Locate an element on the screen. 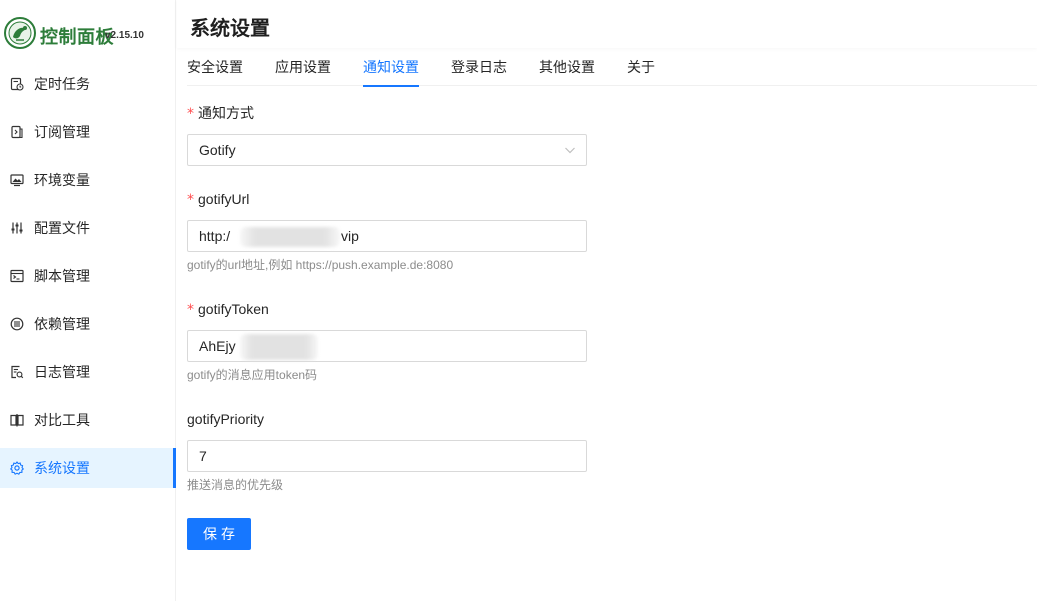 Image resolution: width=1037 pixels, height=601 pixels. dependency-icon is located at coordinates (17, 324).